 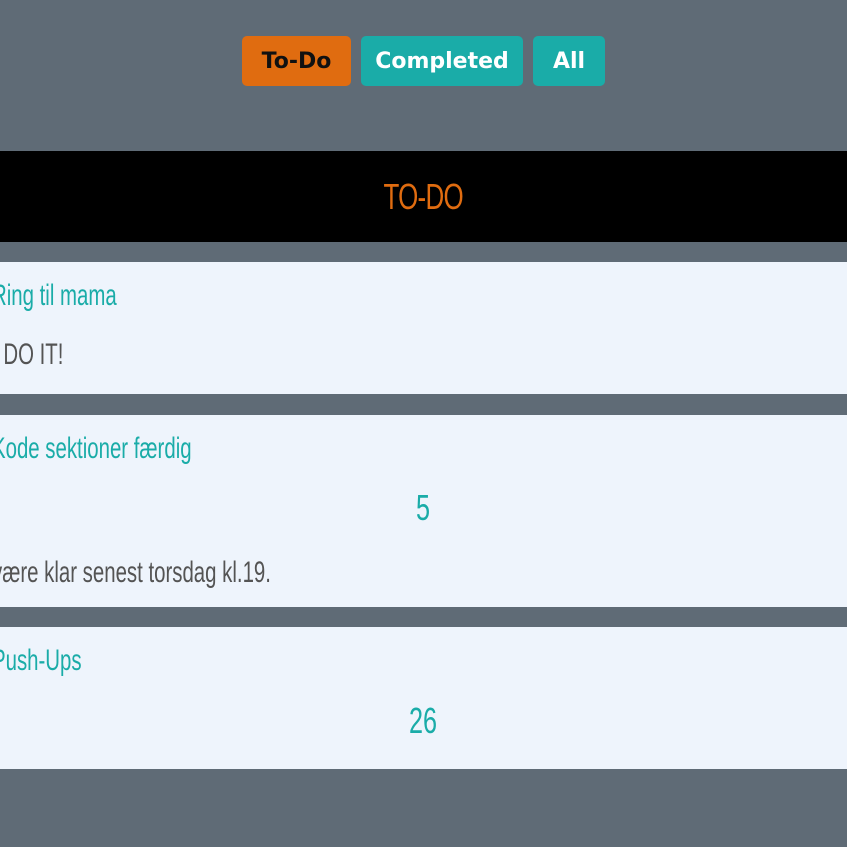 I want to click on task-count-value: 26, so click(x=423, y=720).